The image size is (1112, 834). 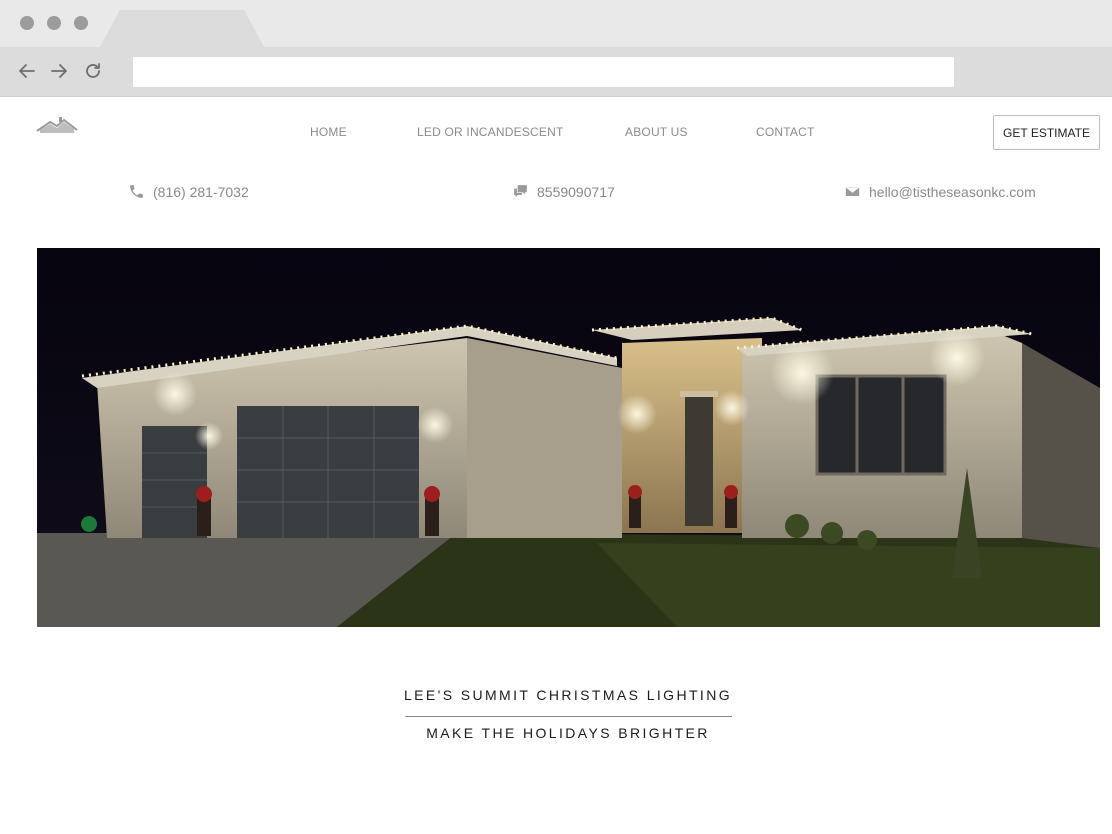 What do you see at coordinates (785, 132) in the screenshot?
I see `nav-contact: CONTACT` at bounding box center [785, 132].